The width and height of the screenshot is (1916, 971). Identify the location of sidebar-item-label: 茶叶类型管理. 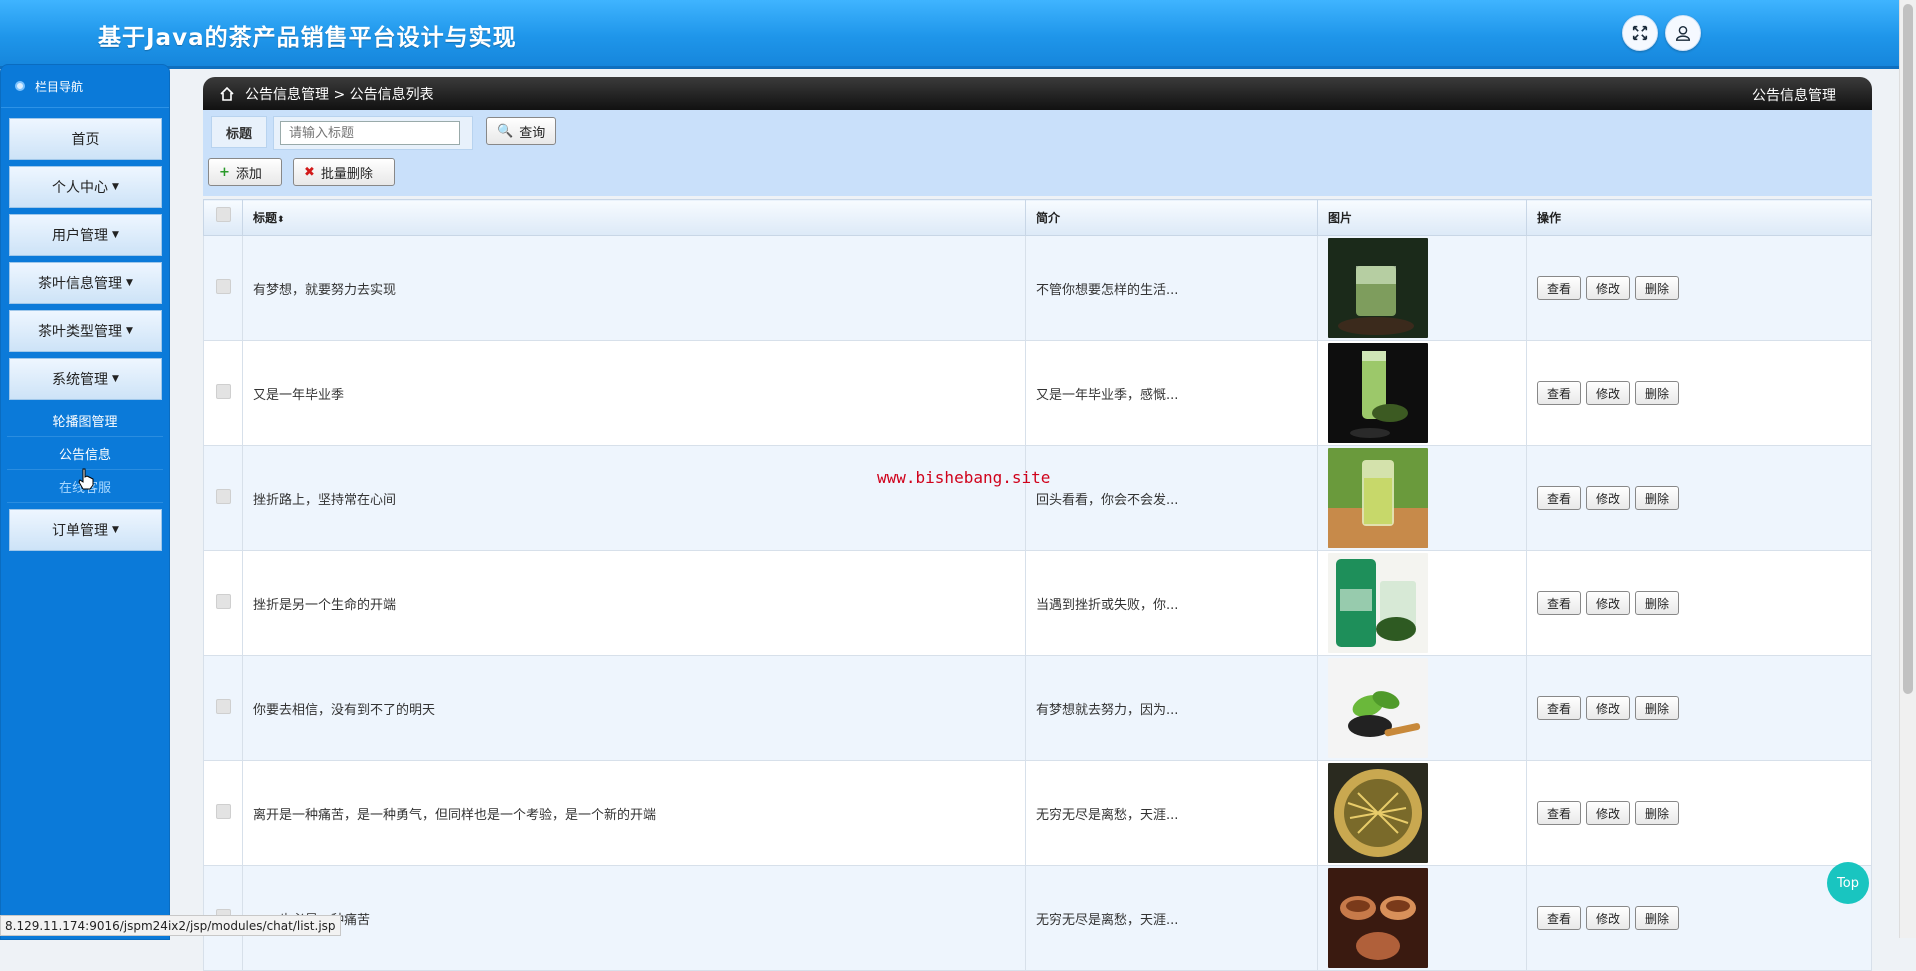
(80, 332).